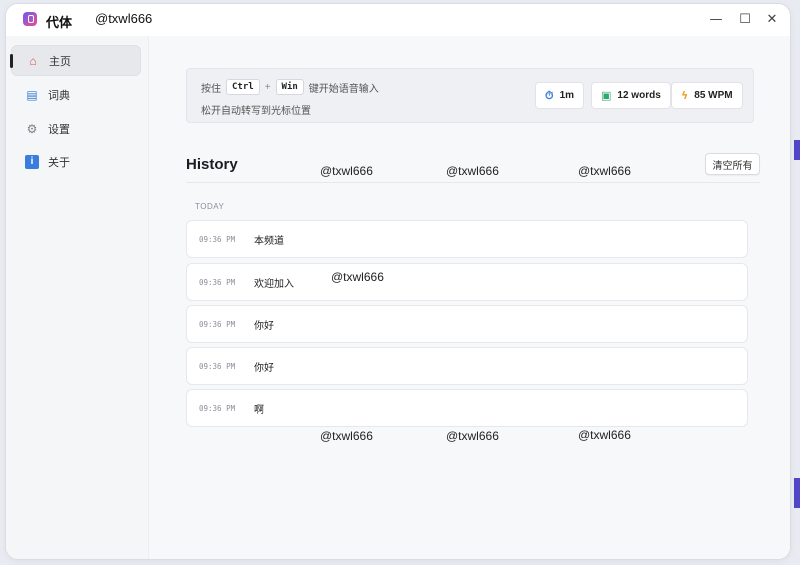  I want to click on history-title: History, so click(212, 164).